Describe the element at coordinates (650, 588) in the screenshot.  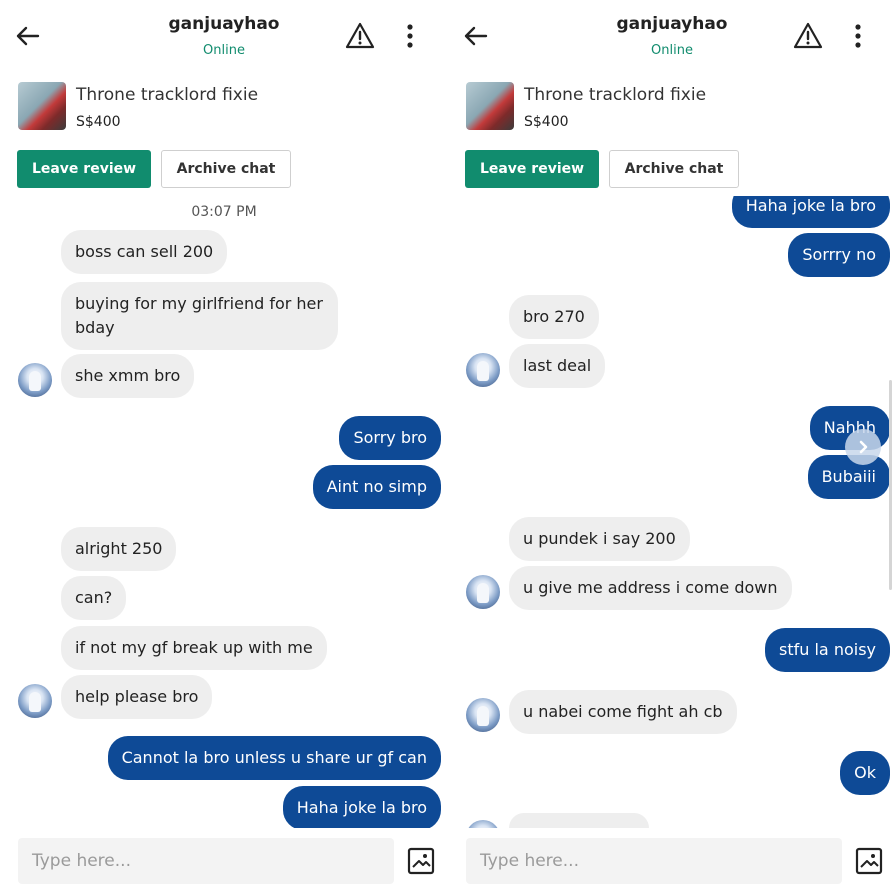
I see `message-bubble-incoming: u give me address i come down` at that location.